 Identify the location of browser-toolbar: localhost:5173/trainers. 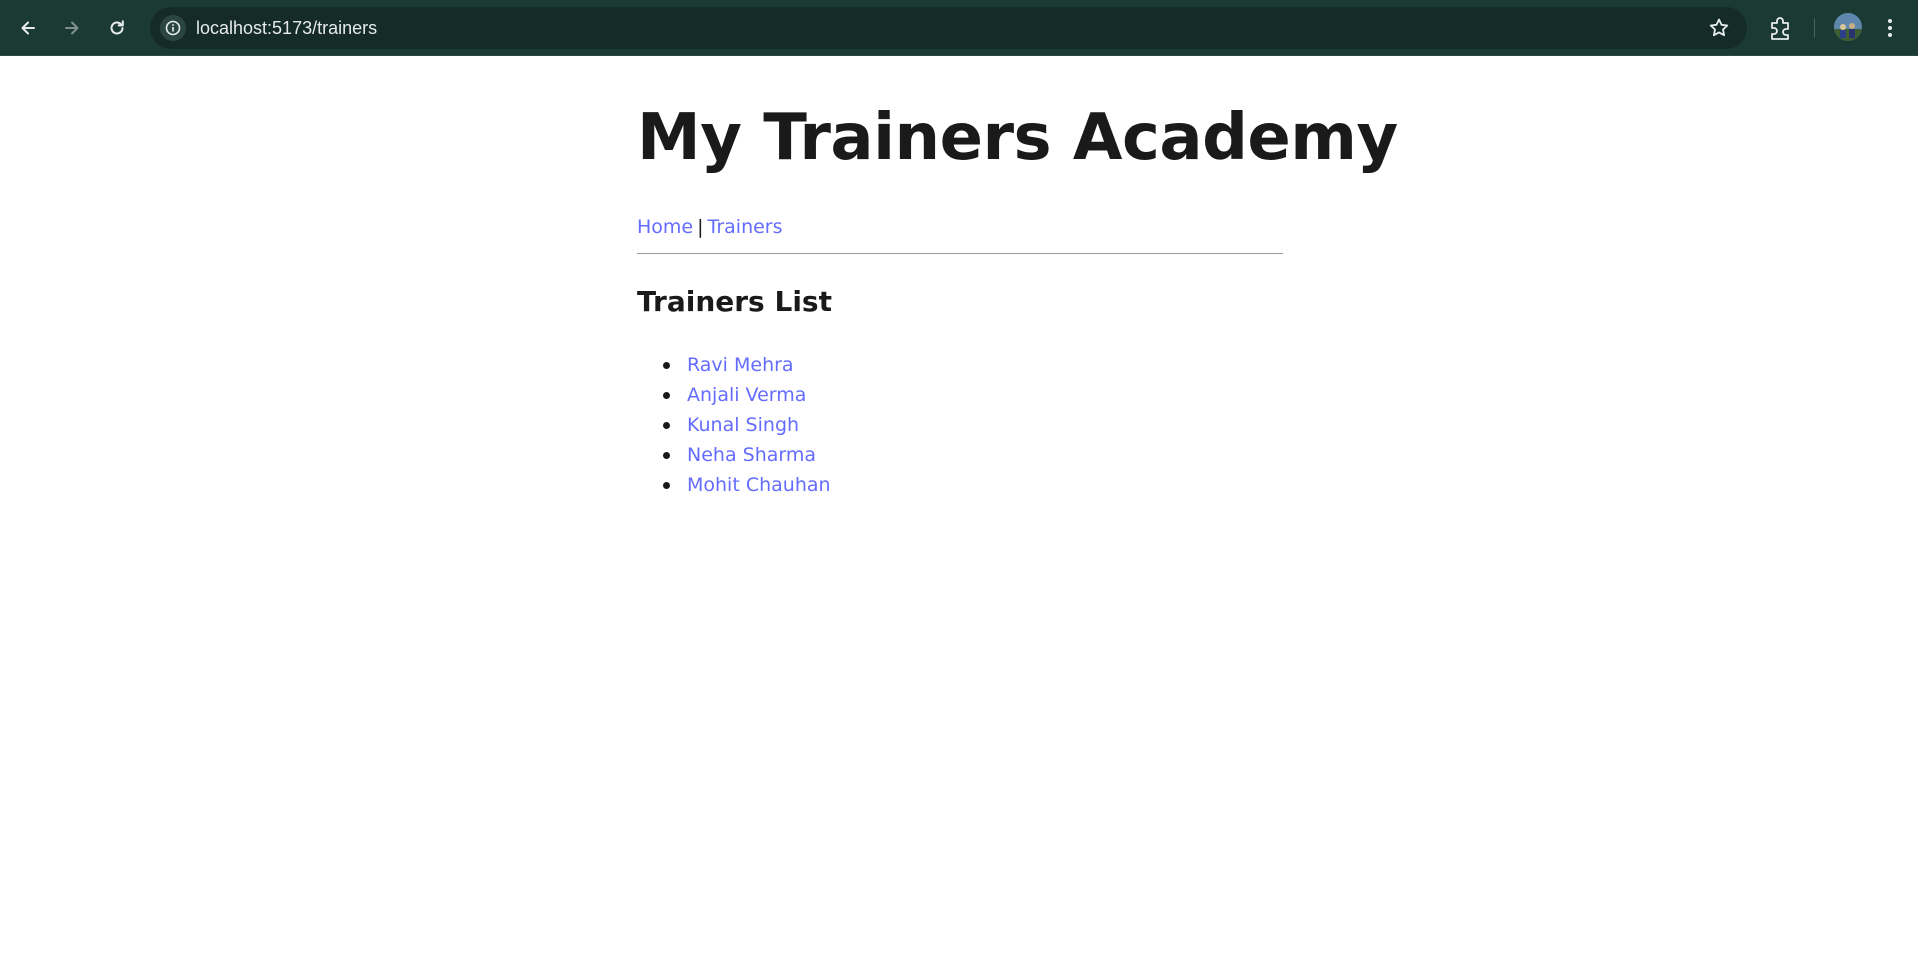
(959, 28).